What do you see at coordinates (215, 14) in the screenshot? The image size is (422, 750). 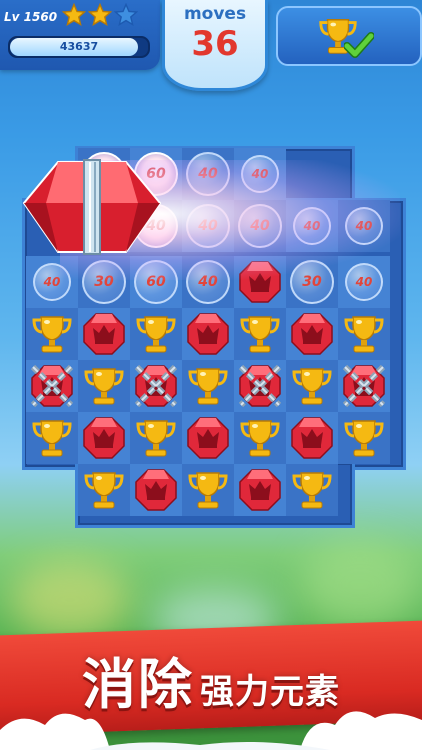 I see `moves-label: moves` at bounding box center [215, 14].